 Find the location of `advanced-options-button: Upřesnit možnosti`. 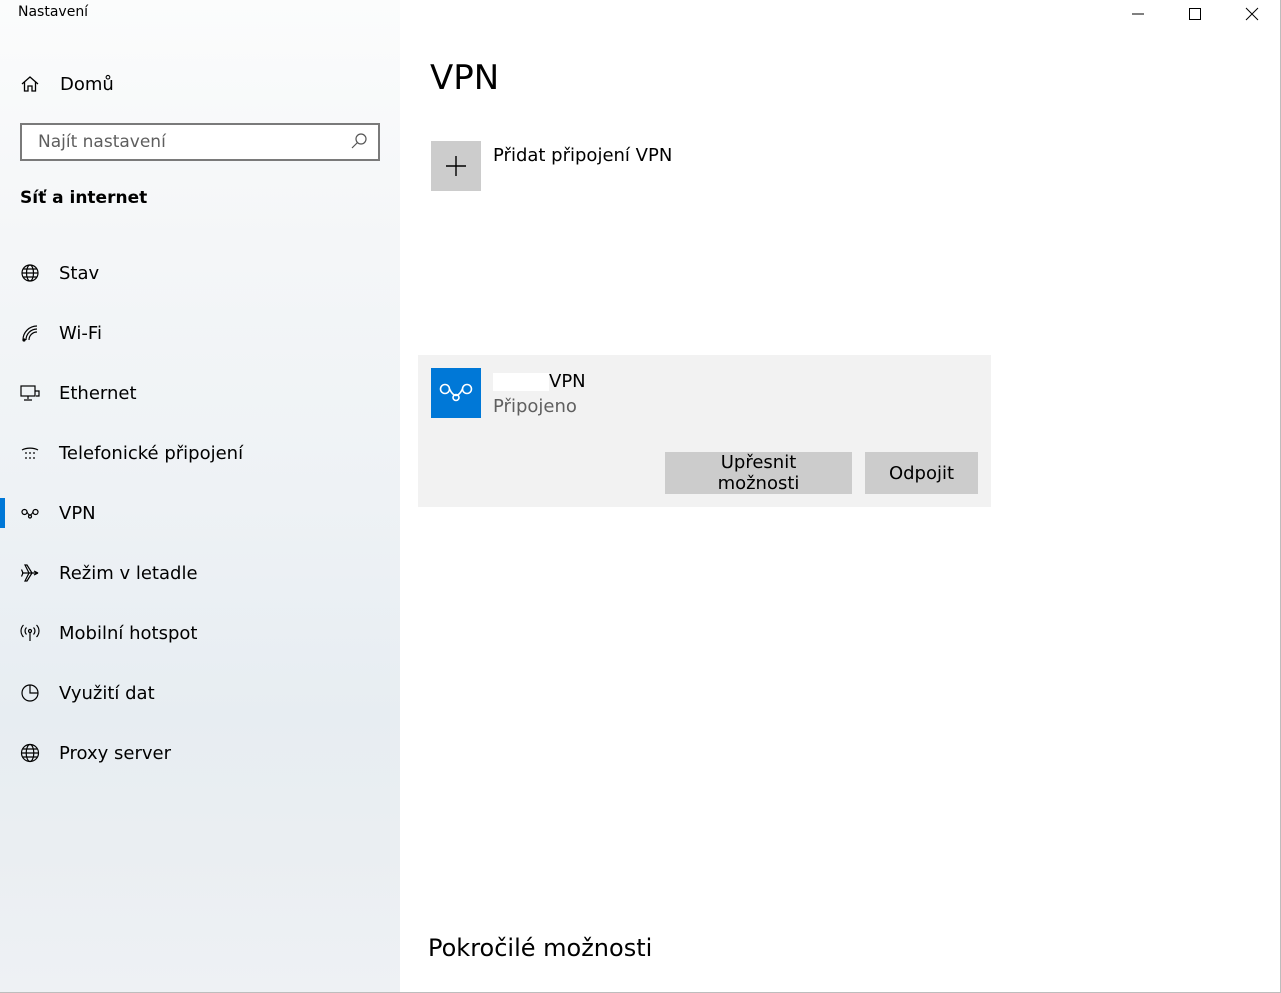

advanced-options-button: Upřesnit možnosti is located at coordinates (758, 473).